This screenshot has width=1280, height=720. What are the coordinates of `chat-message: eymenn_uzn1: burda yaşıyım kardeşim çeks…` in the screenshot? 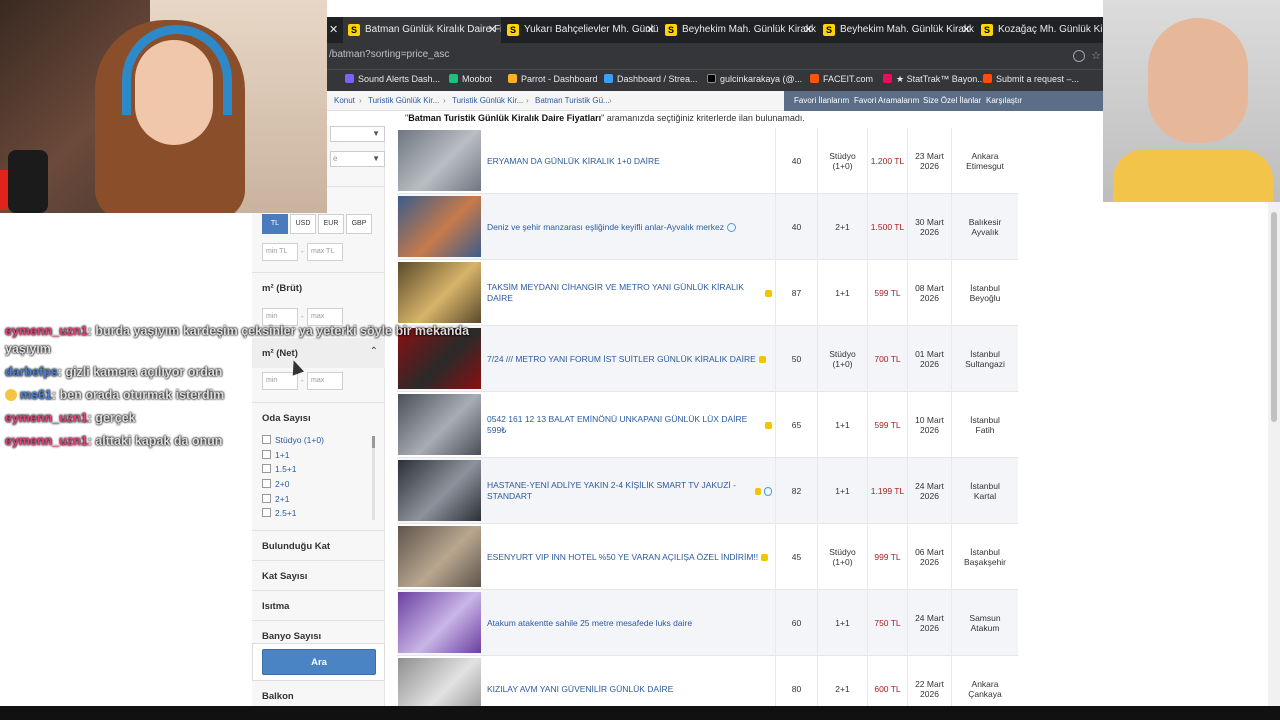 It's located at (235, 340).